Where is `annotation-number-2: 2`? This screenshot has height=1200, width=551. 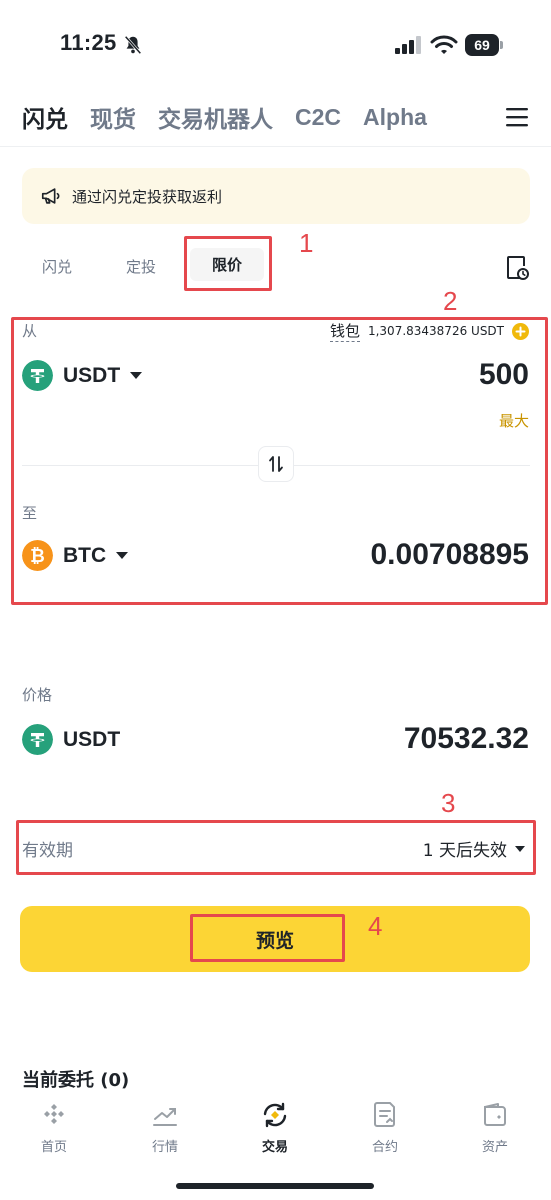 annotation-number-2: 2 is located at coordinates (450, 301).